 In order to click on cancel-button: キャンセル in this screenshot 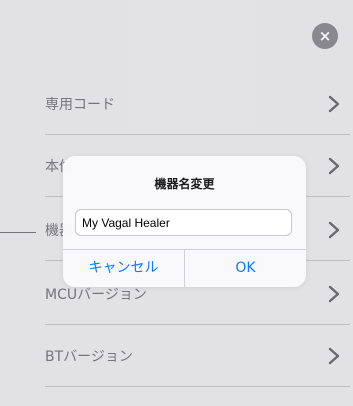, I will do `click(123, 268)`.